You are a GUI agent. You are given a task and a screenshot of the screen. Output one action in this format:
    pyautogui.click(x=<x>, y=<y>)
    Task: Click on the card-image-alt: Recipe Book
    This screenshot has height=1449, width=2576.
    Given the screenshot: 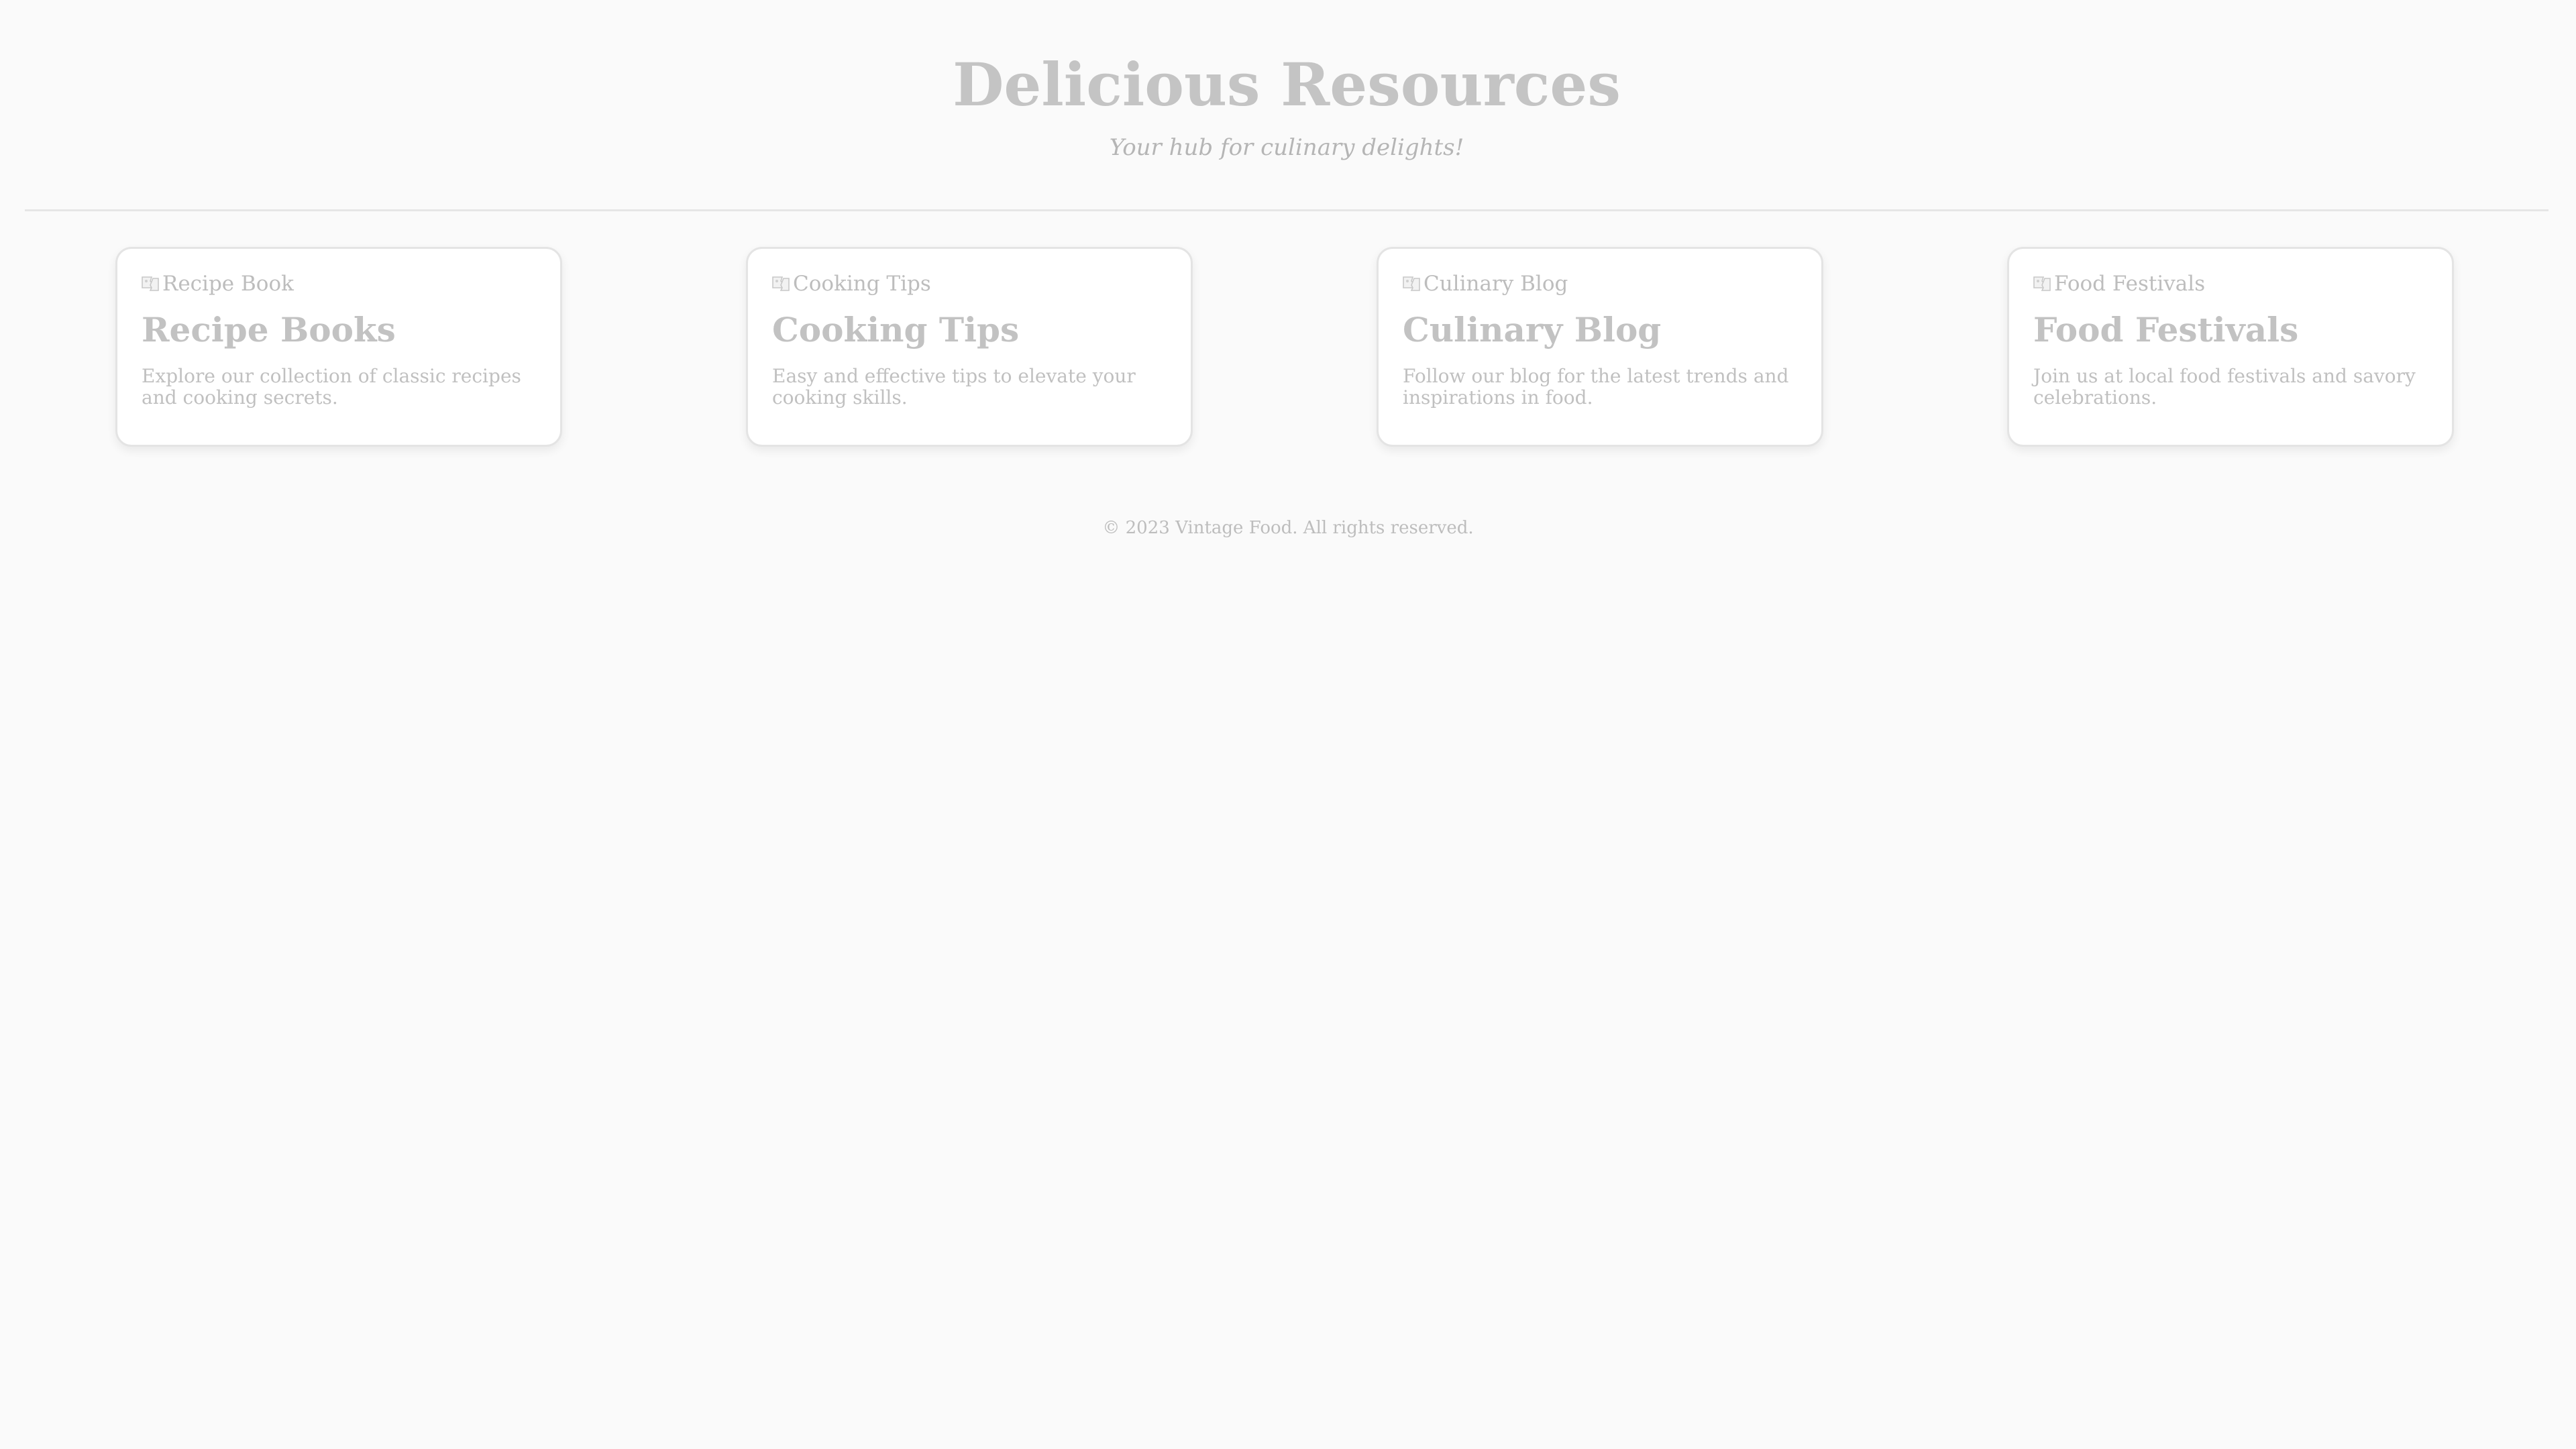 What is the action you would take?
    pyautogui.click(x=228, y=284)
    